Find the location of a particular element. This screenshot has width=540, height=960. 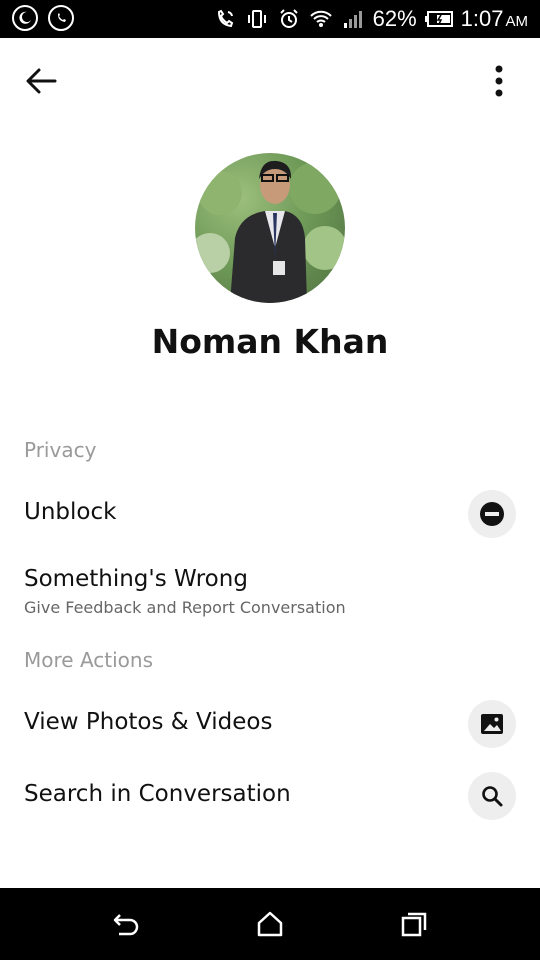

view-photos-label: View Photos & Videos is located at coordinates (148, 722).